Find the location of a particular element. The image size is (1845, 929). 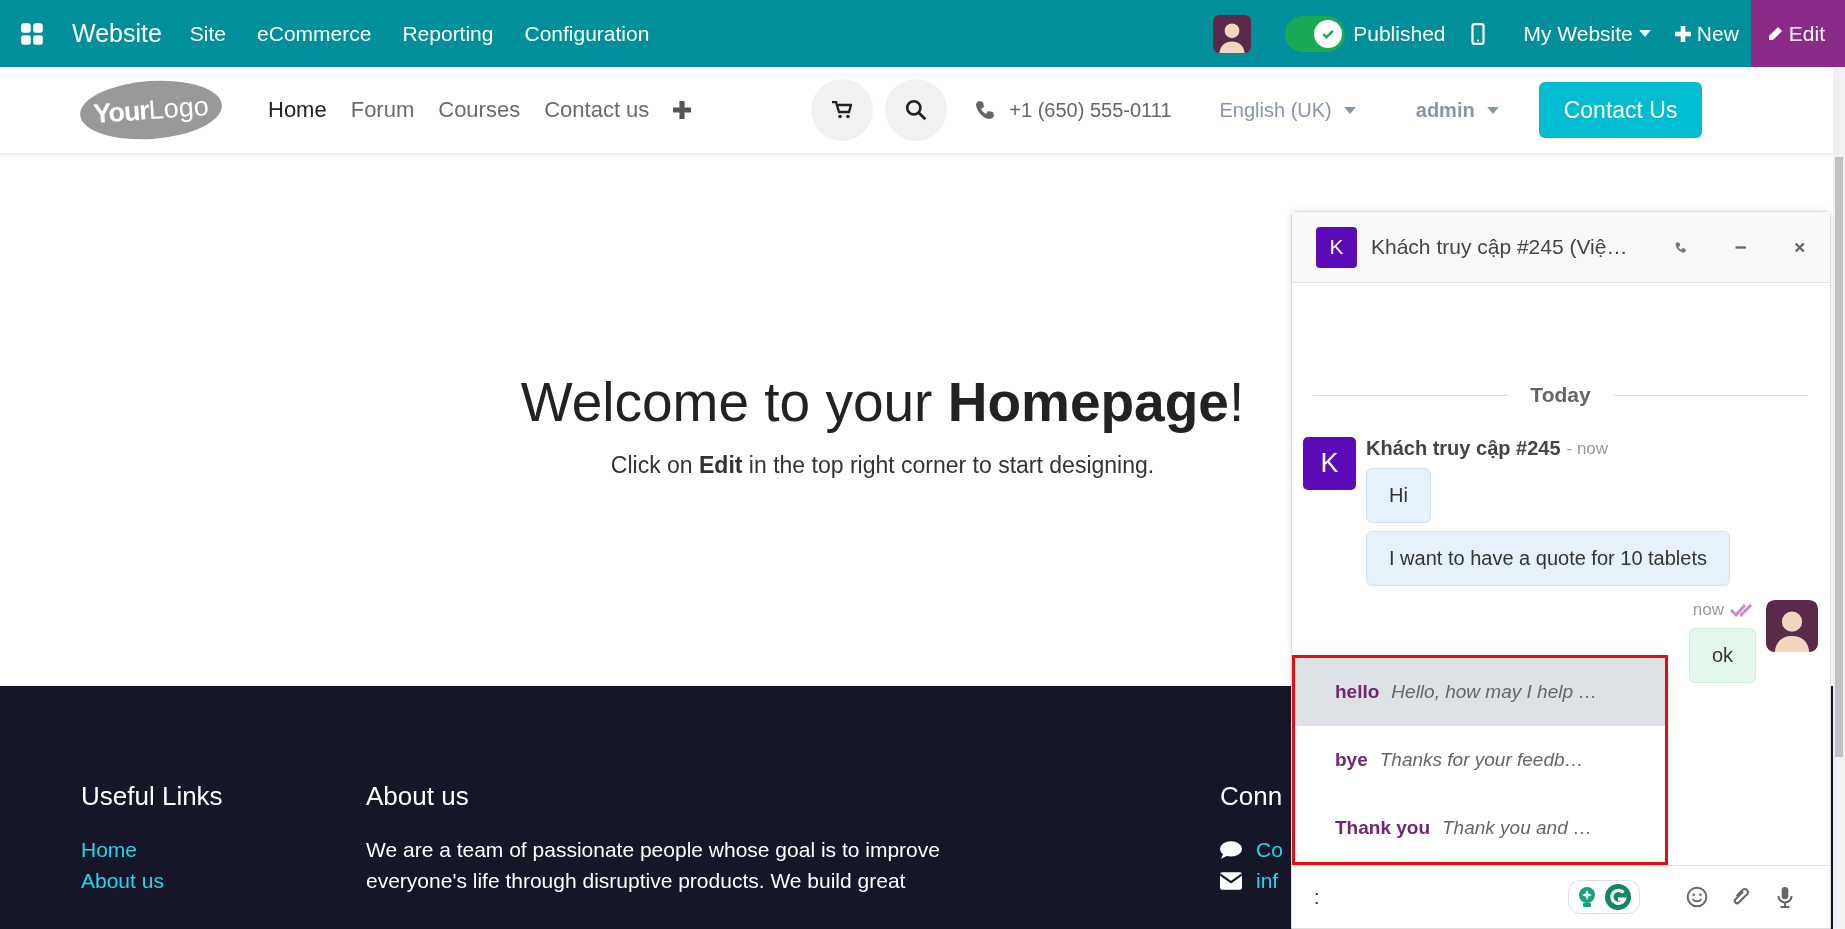

message-bubble: I want to have a quote for 10 tablets is located at coordinates (1548, 558).